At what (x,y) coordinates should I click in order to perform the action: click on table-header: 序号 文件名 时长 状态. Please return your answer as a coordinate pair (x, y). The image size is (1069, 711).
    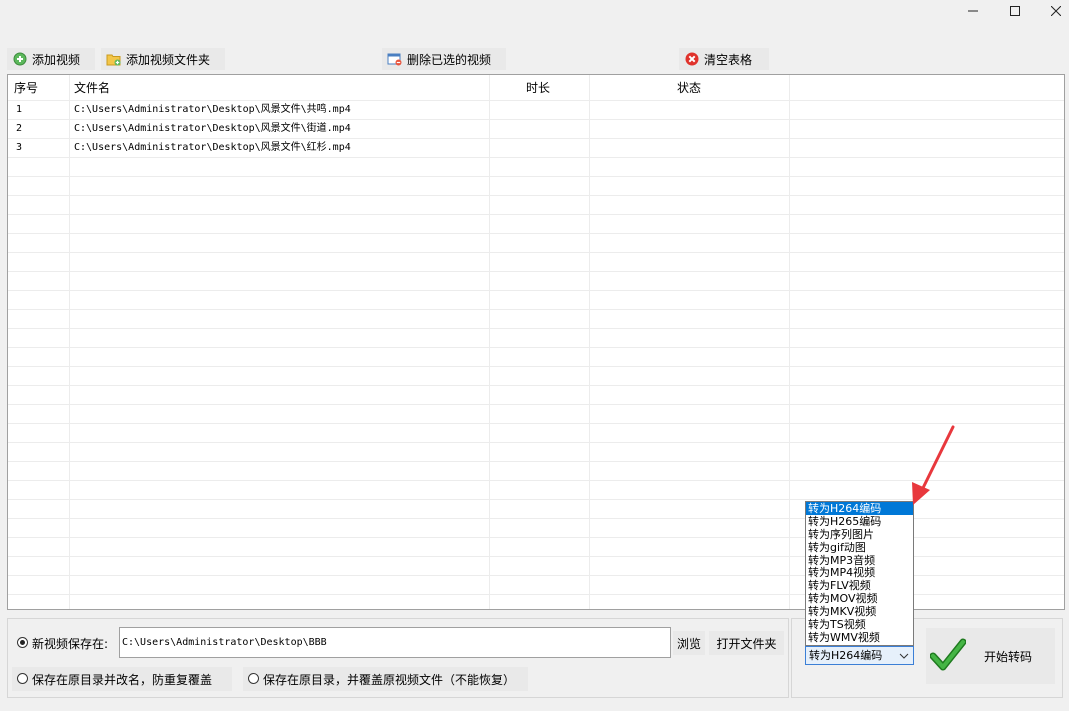
    Looking at the image, I should click on (536, 88).